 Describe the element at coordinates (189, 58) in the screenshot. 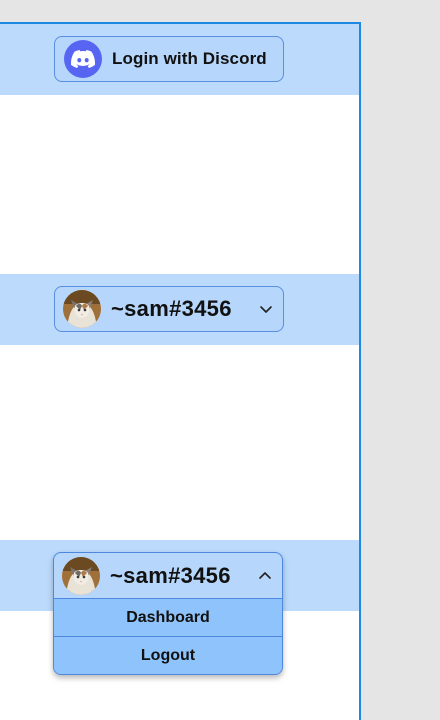

I see `login-button-label: Login with Discord` at that location.